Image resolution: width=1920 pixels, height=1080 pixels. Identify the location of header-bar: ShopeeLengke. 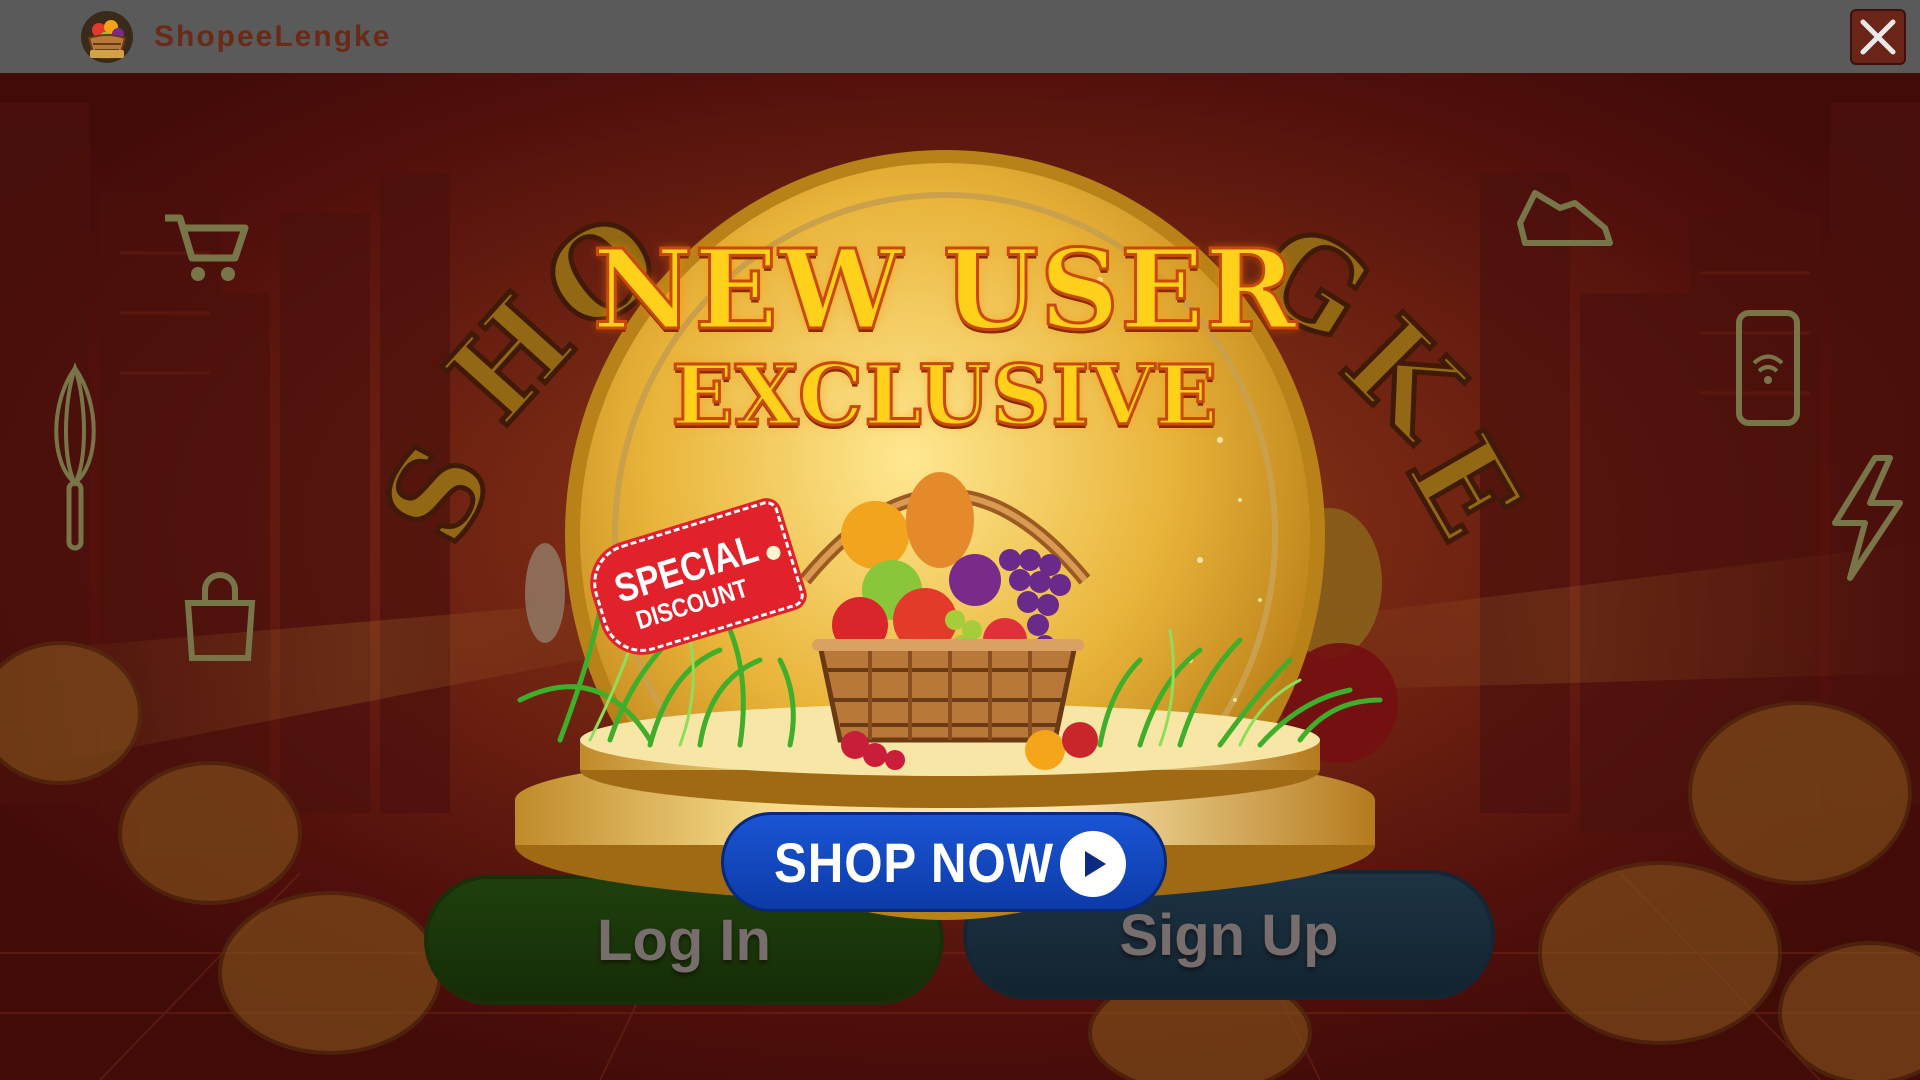
(960, 36).